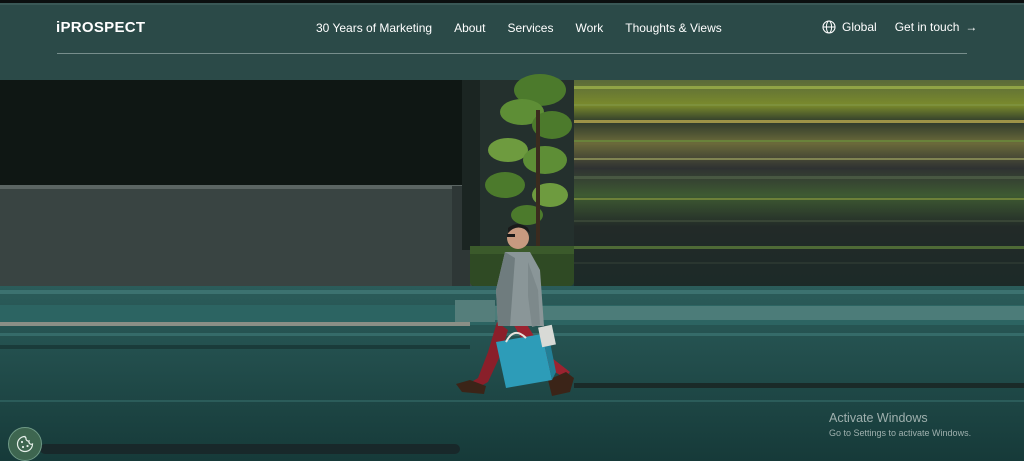  What do you see at coordinates (100, 27) in the screenshot?
I see `brand-logo: iPROSPECT` at bounding box center [100, 27].